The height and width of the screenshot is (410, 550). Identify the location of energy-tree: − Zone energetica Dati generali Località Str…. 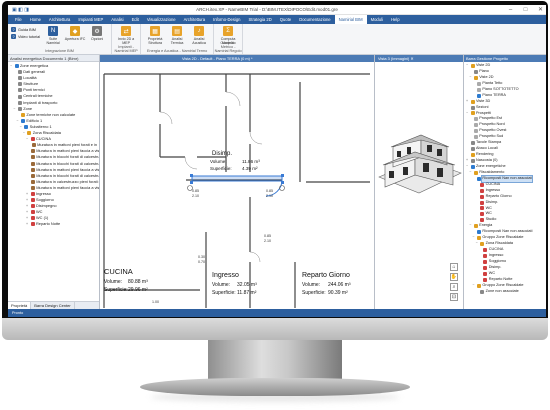
(53, 145).